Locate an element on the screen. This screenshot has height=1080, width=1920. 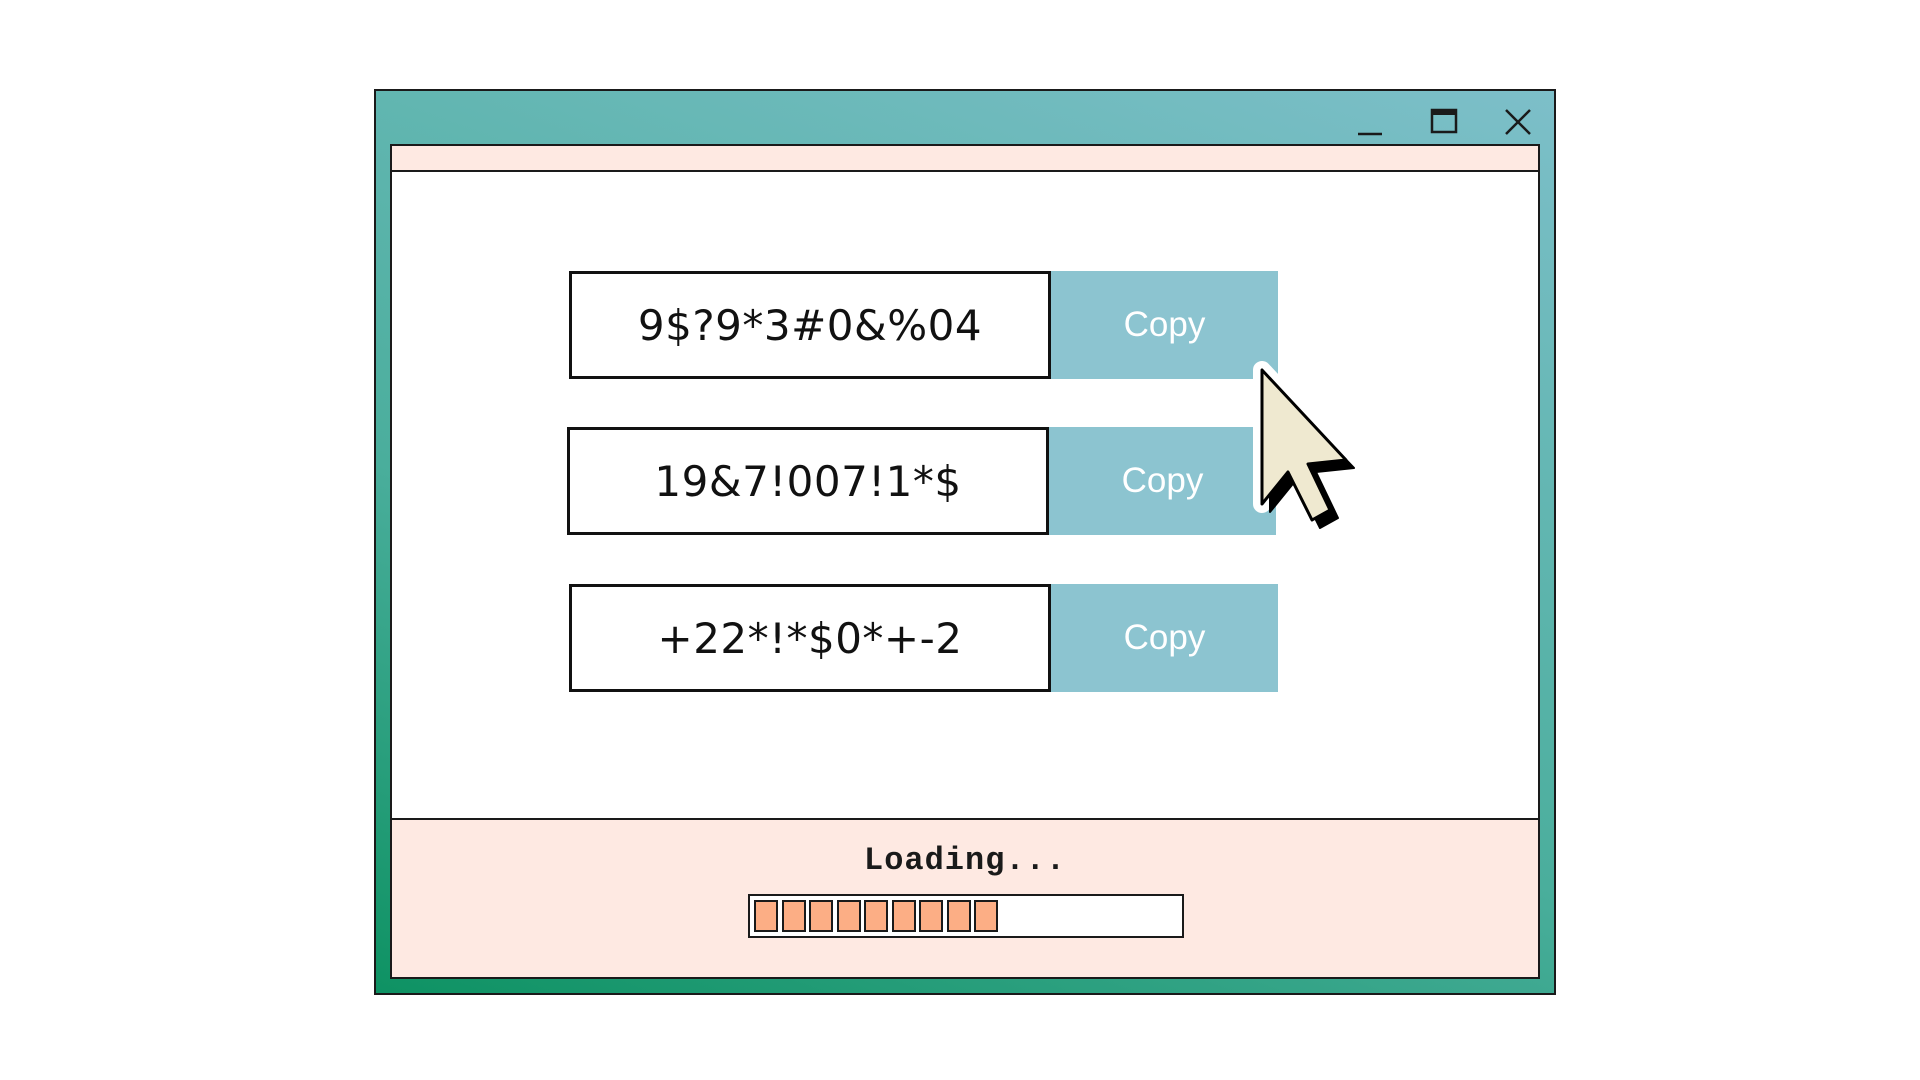
maximize-button is located at coordinates (1444, 123).